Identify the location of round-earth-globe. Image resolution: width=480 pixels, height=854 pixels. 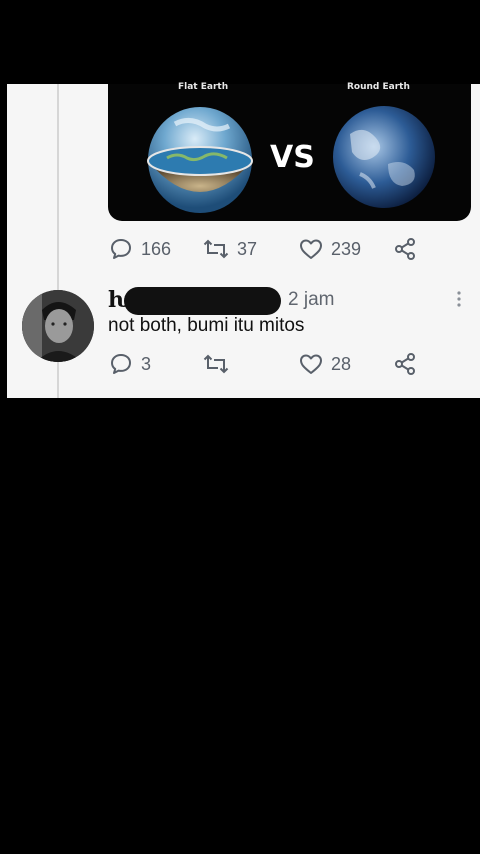
(384, 157).